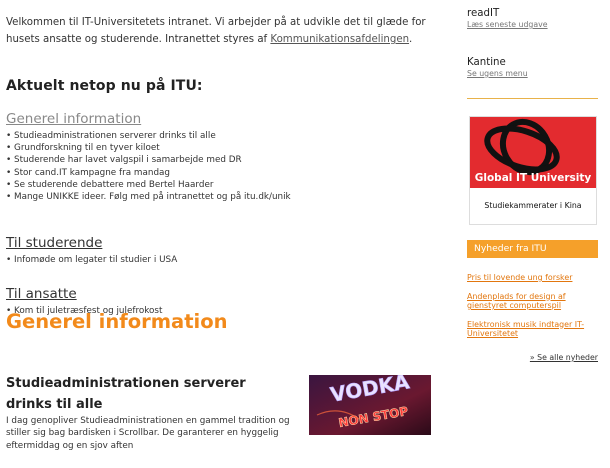  Describe the element at coordinates (104, 86) in the screenshot. I see `current-news-heading: Aktuelt netop nu på ITU:` at that location.